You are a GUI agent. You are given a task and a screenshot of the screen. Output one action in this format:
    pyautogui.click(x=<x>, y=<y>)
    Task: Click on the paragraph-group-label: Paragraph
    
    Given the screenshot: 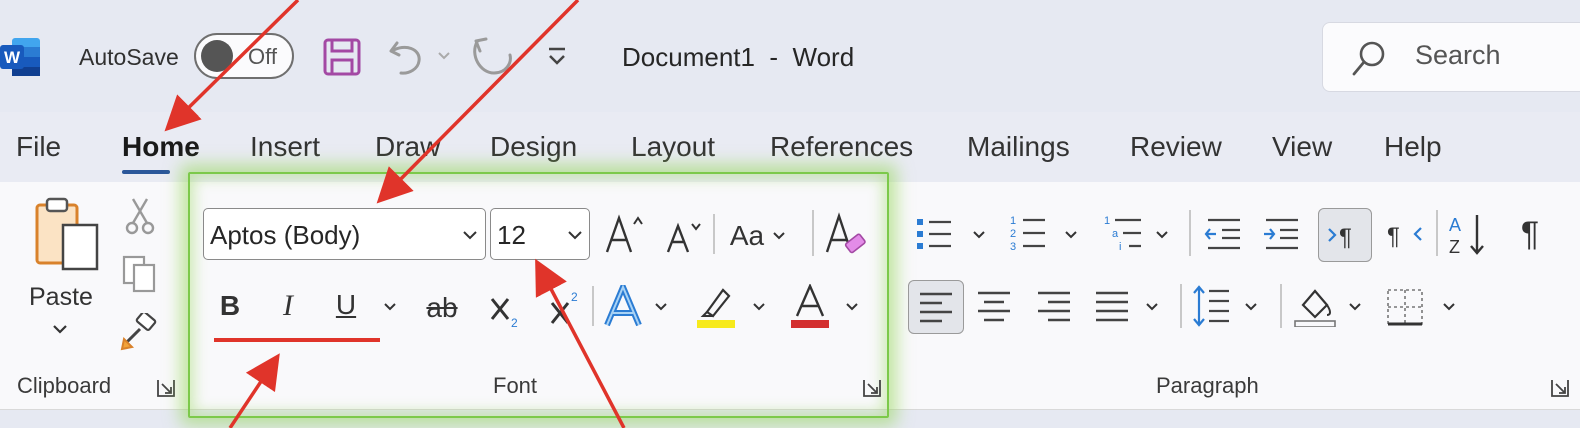 What is the action you would take?
    pyautogui.click(x=1207, y=385)
    